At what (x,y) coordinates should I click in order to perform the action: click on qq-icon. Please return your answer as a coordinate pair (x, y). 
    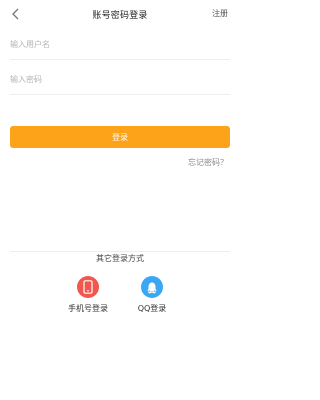
    Looking at the image, I should click on (152, 287).